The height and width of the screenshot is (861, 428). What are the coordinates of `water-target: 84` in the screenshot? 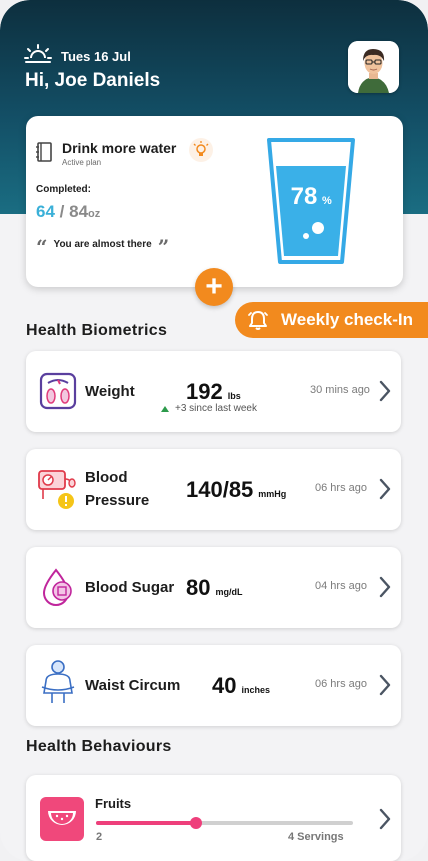 It's located at (79, 211).